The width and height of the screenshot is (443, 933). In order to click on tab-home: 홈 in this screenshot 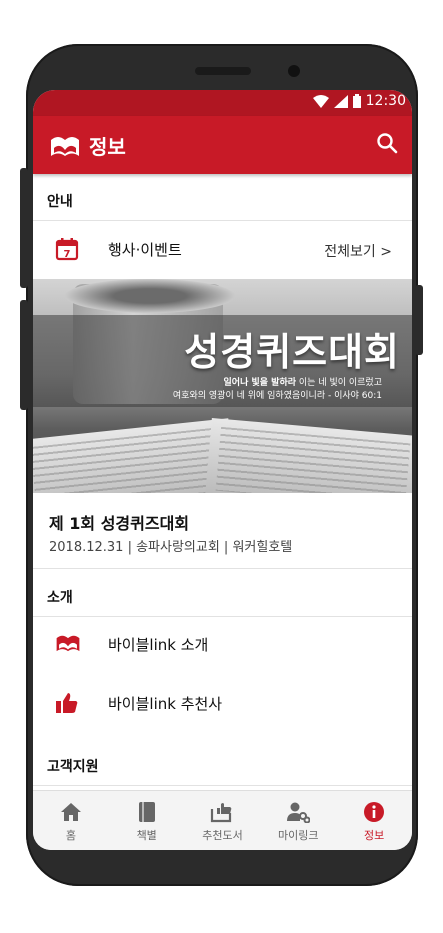, I will do `click(71, 820)`.